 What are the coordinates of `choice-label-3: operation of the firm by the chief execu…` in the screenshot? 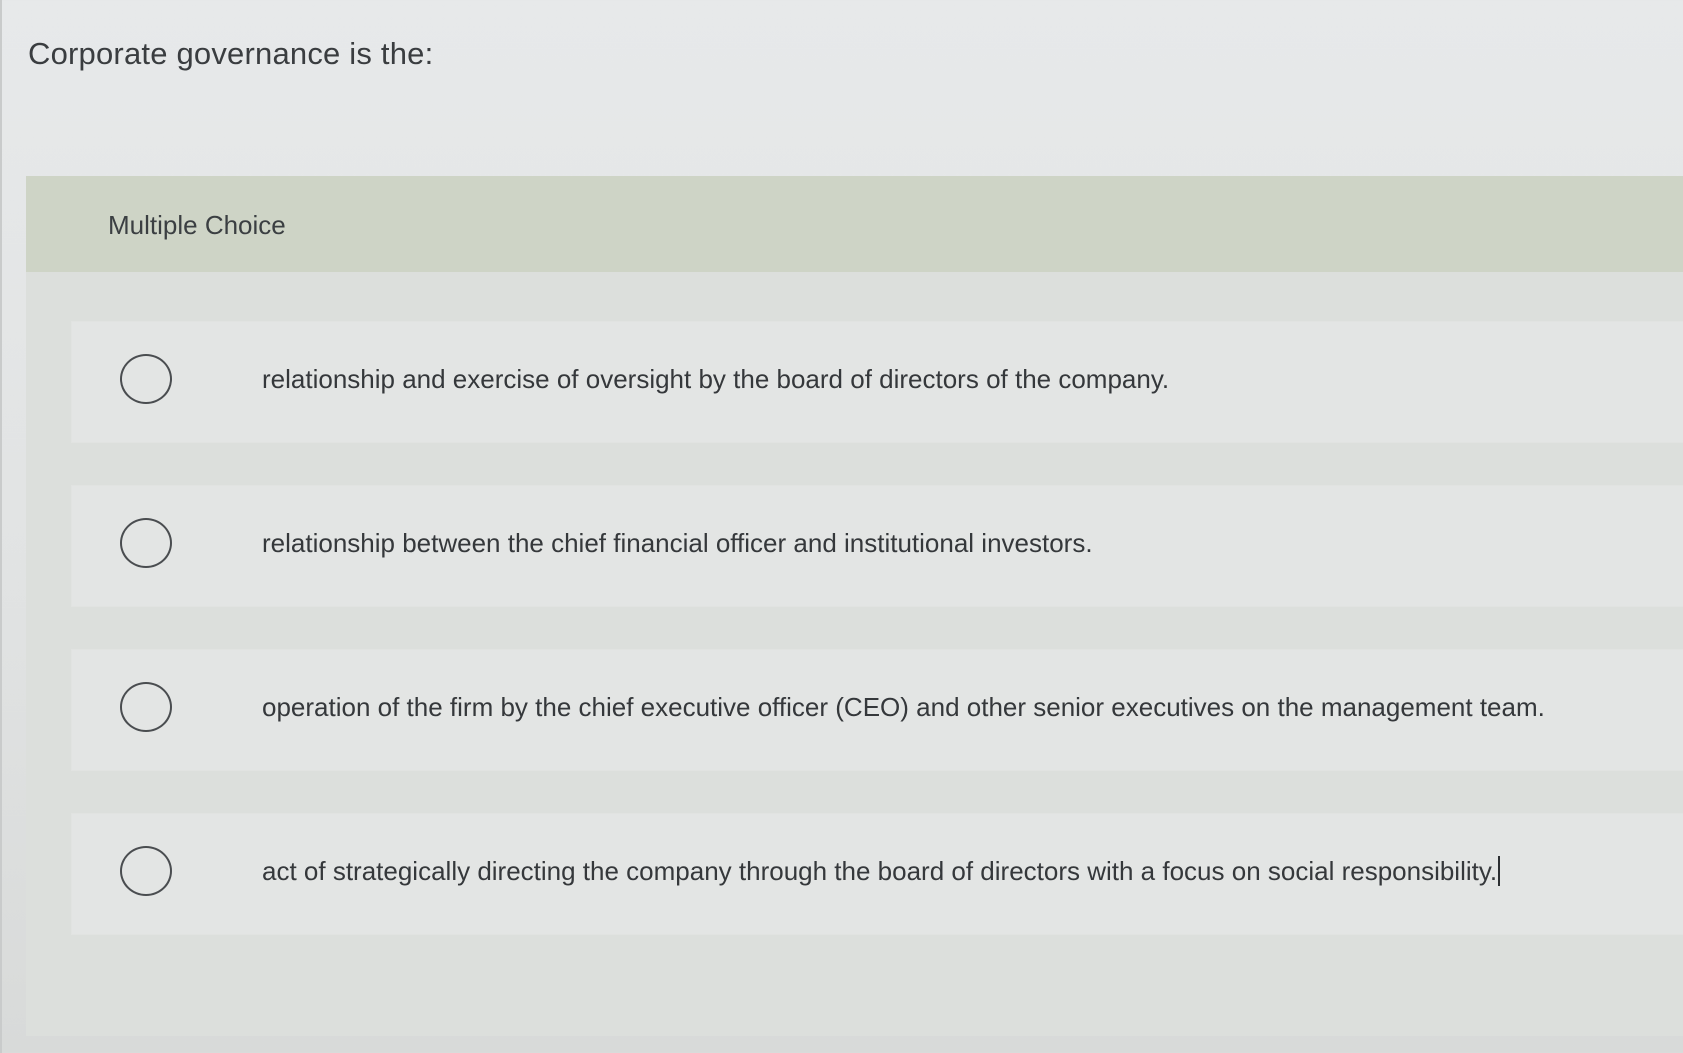 It's located at (903, 707).